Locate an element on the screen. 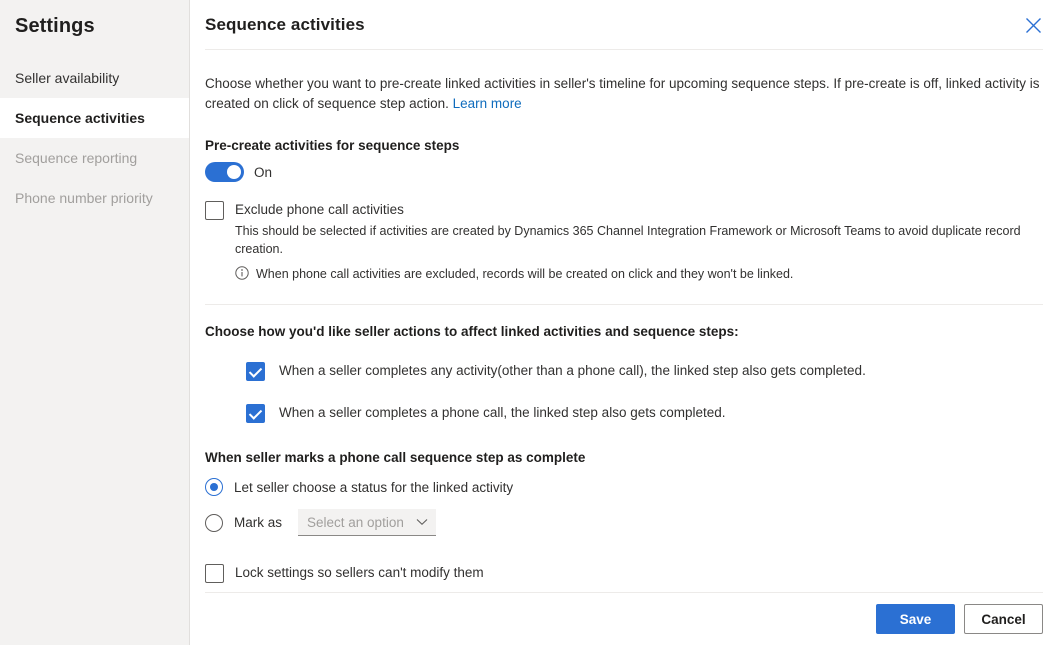 Image resolution: width=1056 pixels, height=645 pixels. precreate-toggle-row: On is located at coordinates (624, 172).